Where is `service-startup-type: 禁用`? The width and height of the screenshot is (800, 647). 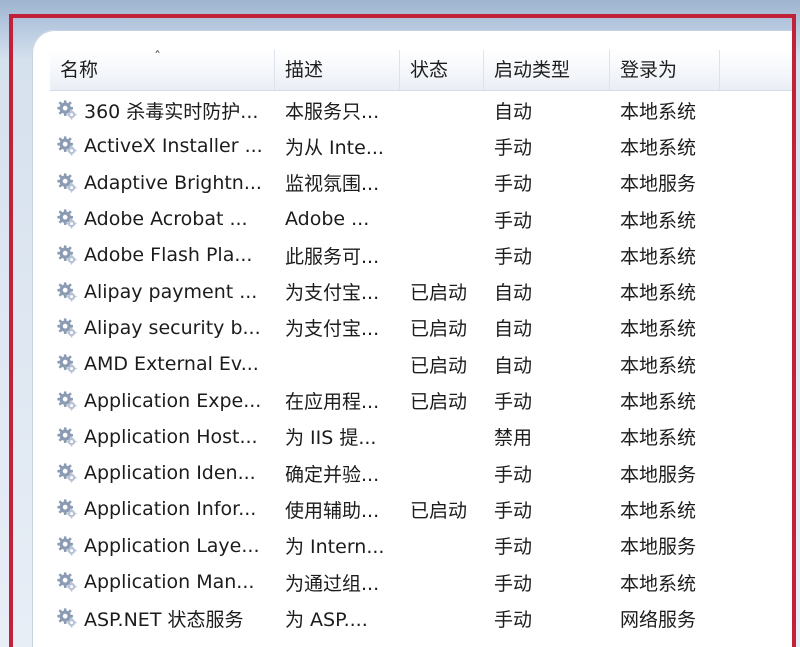
service-startup-type: 禁用 is located at coordinates (513, 438).